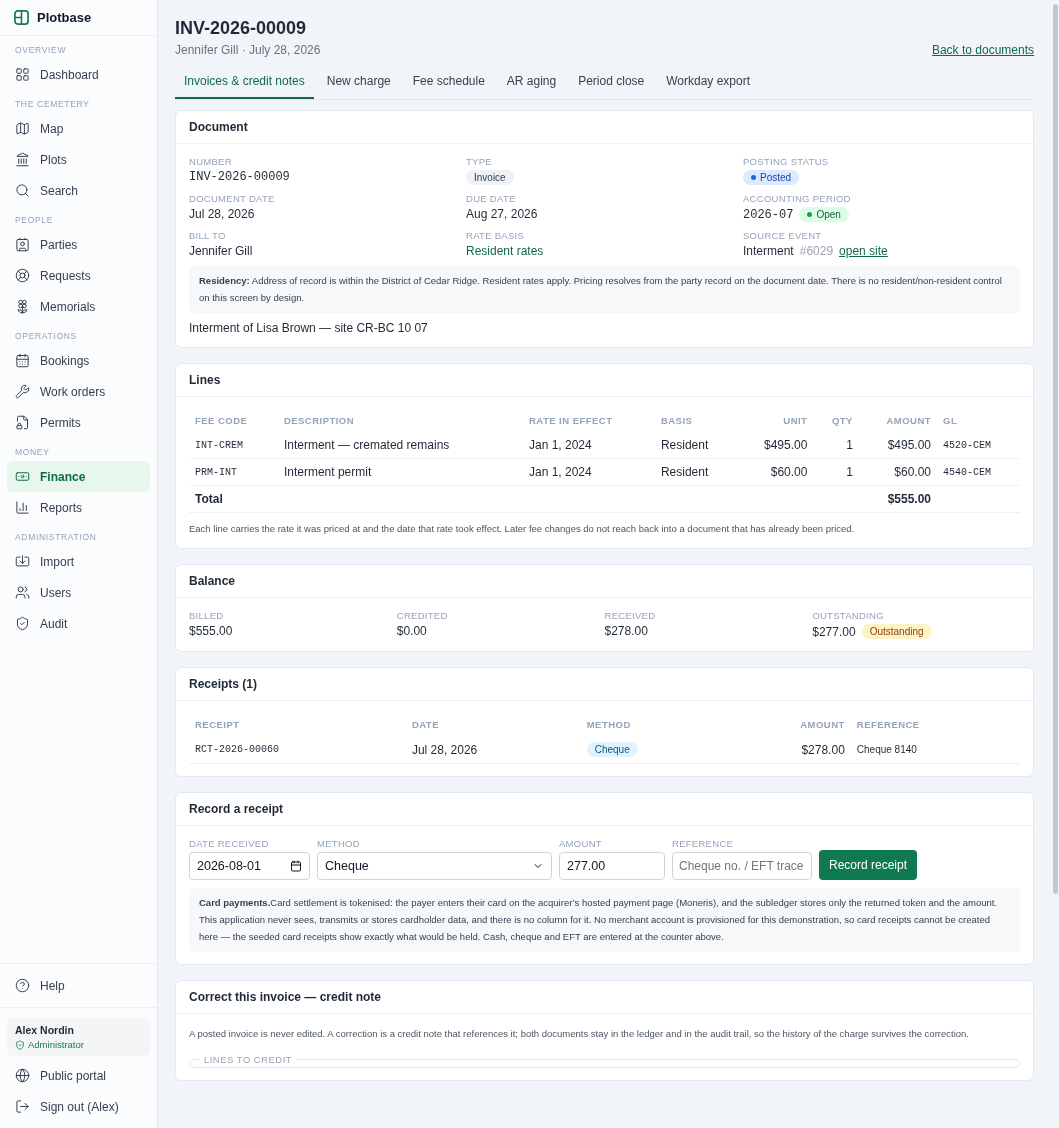  What do you see at coordinates (434, 866) in the screenshot?
I see `method-select: Cheque` at bounding box center [434, 866].